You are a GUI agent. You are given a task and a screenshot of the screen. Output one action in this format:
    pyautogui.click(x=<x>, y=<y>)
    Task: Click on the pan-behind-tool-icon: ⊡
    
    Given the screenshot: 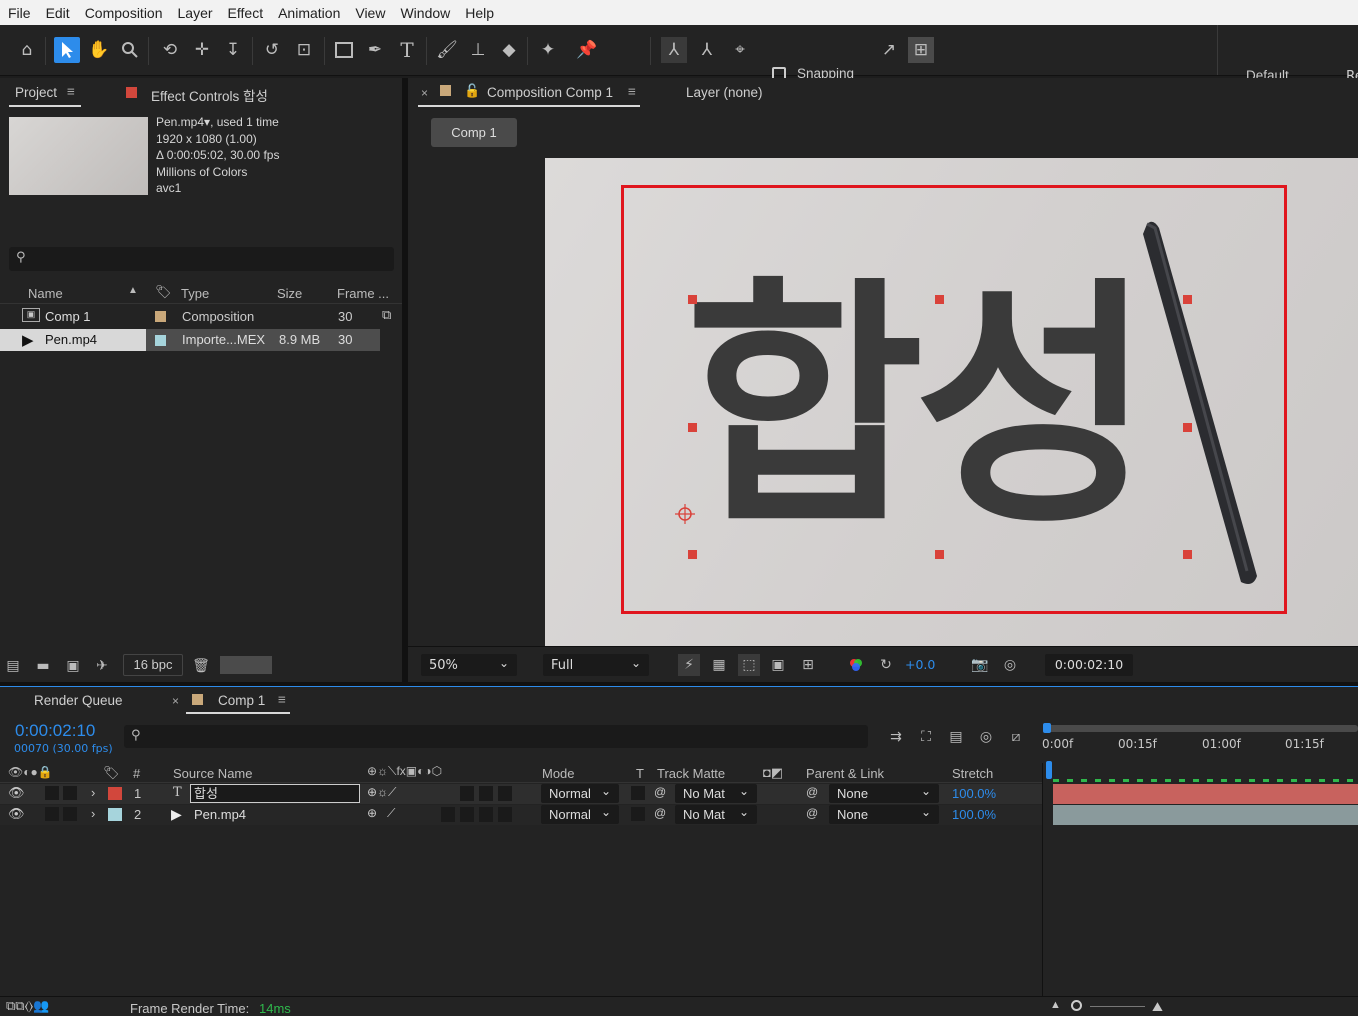 What is the action you would take?
    pyautogui.click(x=304, y=50)
    